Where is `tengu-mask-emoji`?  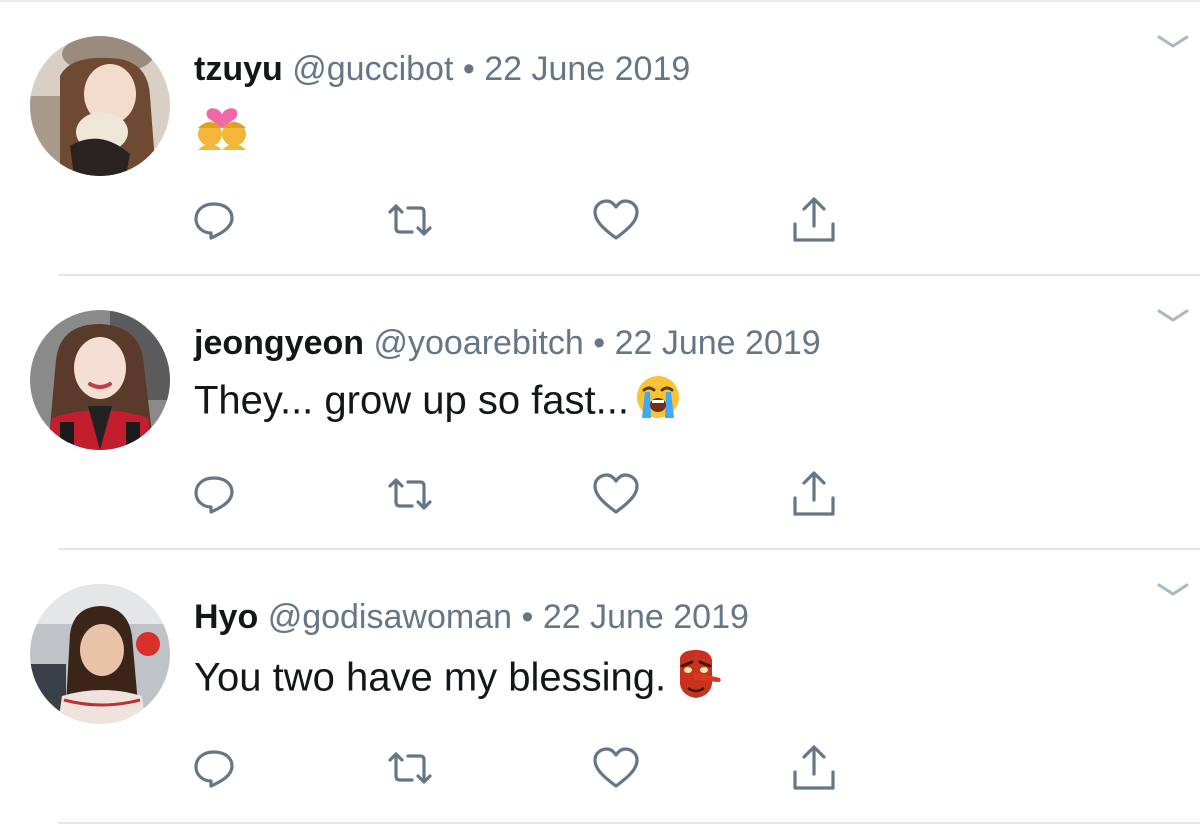
tengu-mask-emoji is located at coordinates (697, 680).